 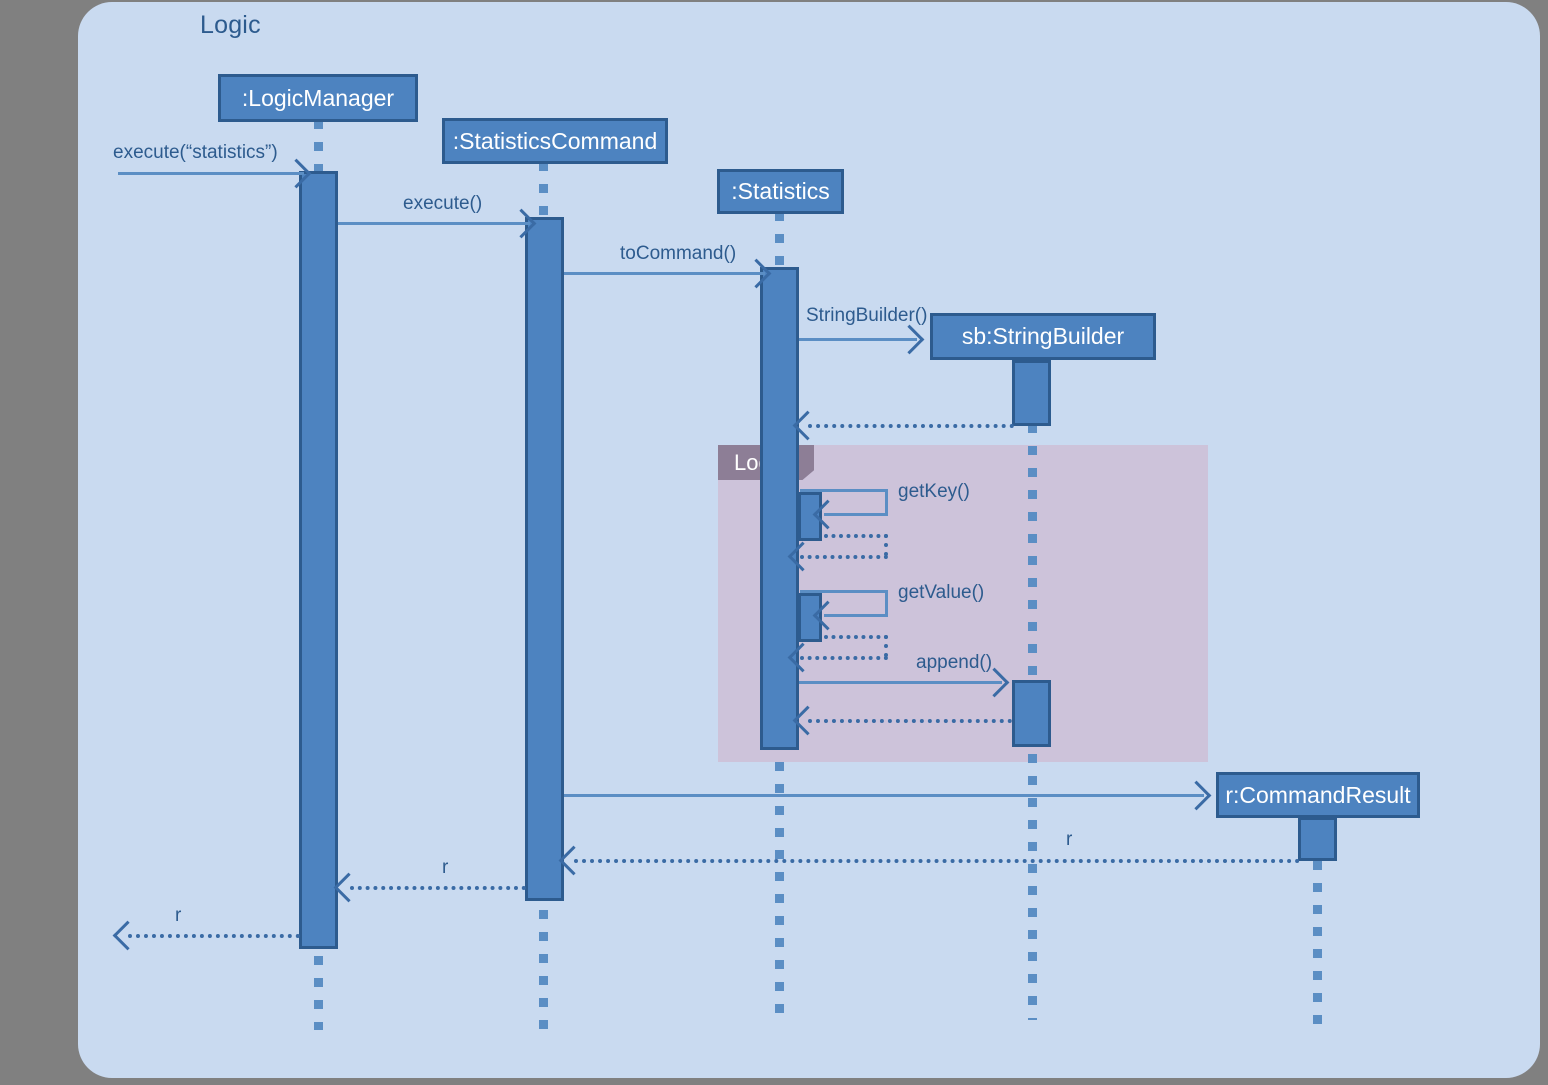 What do you see at coordinates (886, 501) in the screenshot?
I see `message-line-getkey-right` at bounding box center [886, 501].